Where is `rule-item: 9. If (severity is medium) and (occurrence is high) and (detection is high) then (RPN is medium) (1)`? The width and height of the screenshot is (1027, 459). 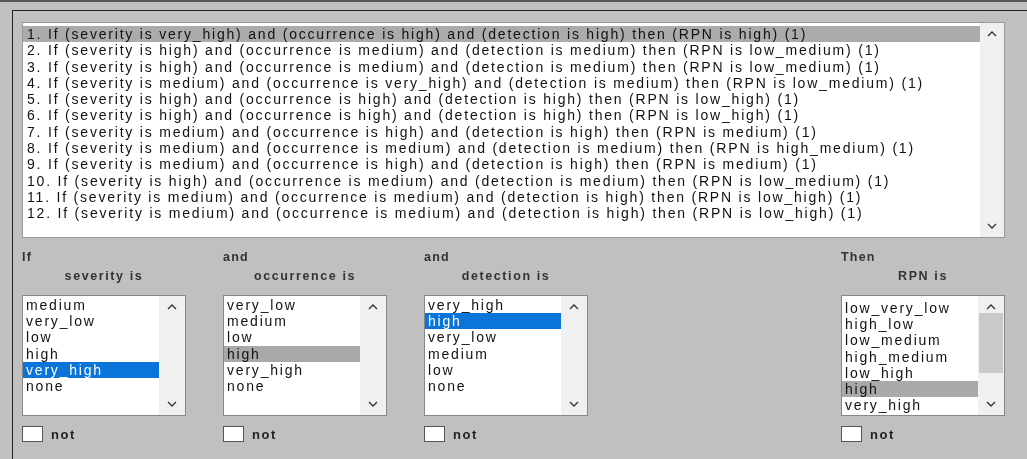 rule-item: 9. If (severity is medium) and (occurrence is high) and (detection is high) then (RPN is medium) (1) is located at coordinates (501, 164).